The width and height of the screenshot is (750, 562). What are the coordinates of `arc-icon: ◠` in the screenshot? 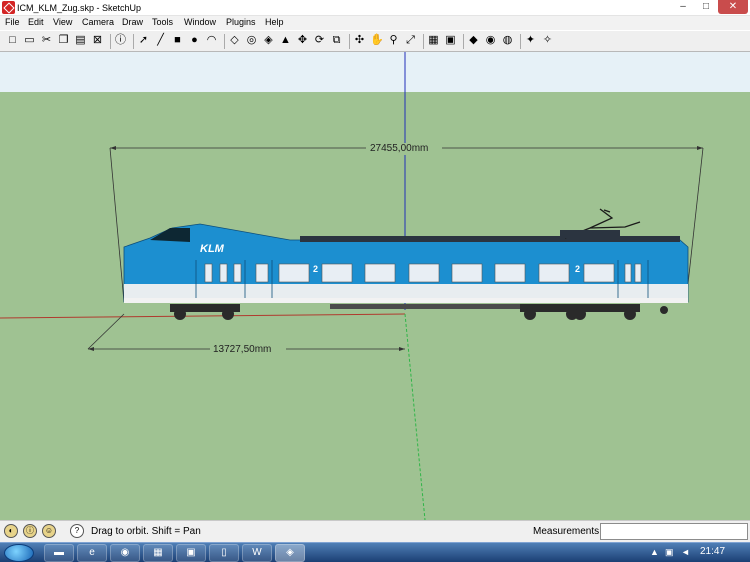 It's located at (211, 40).